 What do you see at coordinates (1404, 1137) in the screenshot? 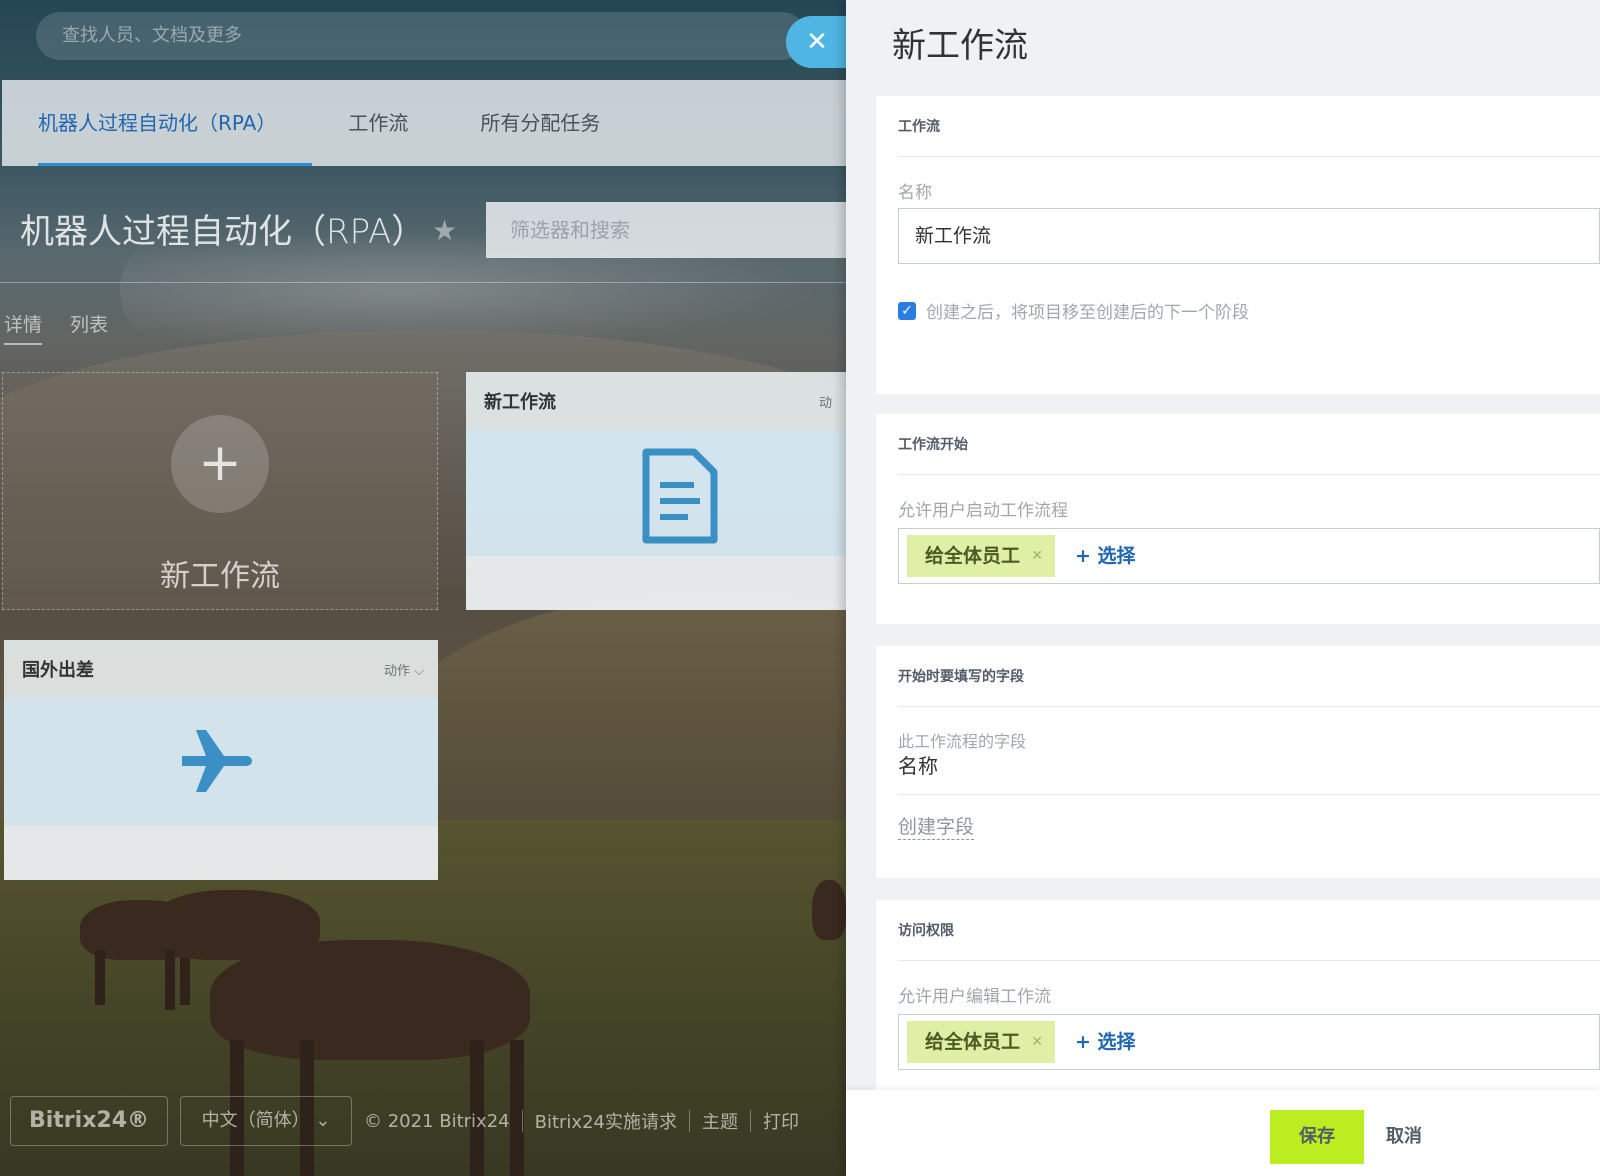
I see `cancel-button: 取消` at bounding box center [1404, 1137].